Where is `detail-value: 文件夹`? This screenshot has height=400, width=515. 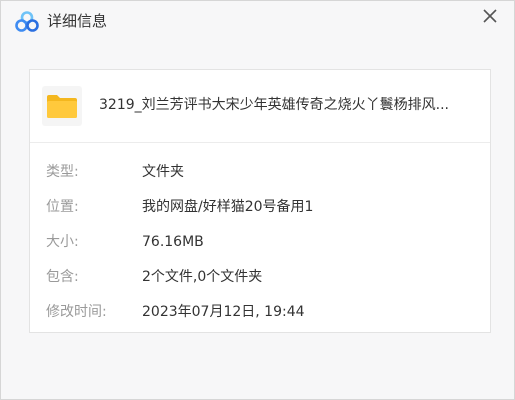 detail-value: 文件夹 is located at coordinates (163, 172).